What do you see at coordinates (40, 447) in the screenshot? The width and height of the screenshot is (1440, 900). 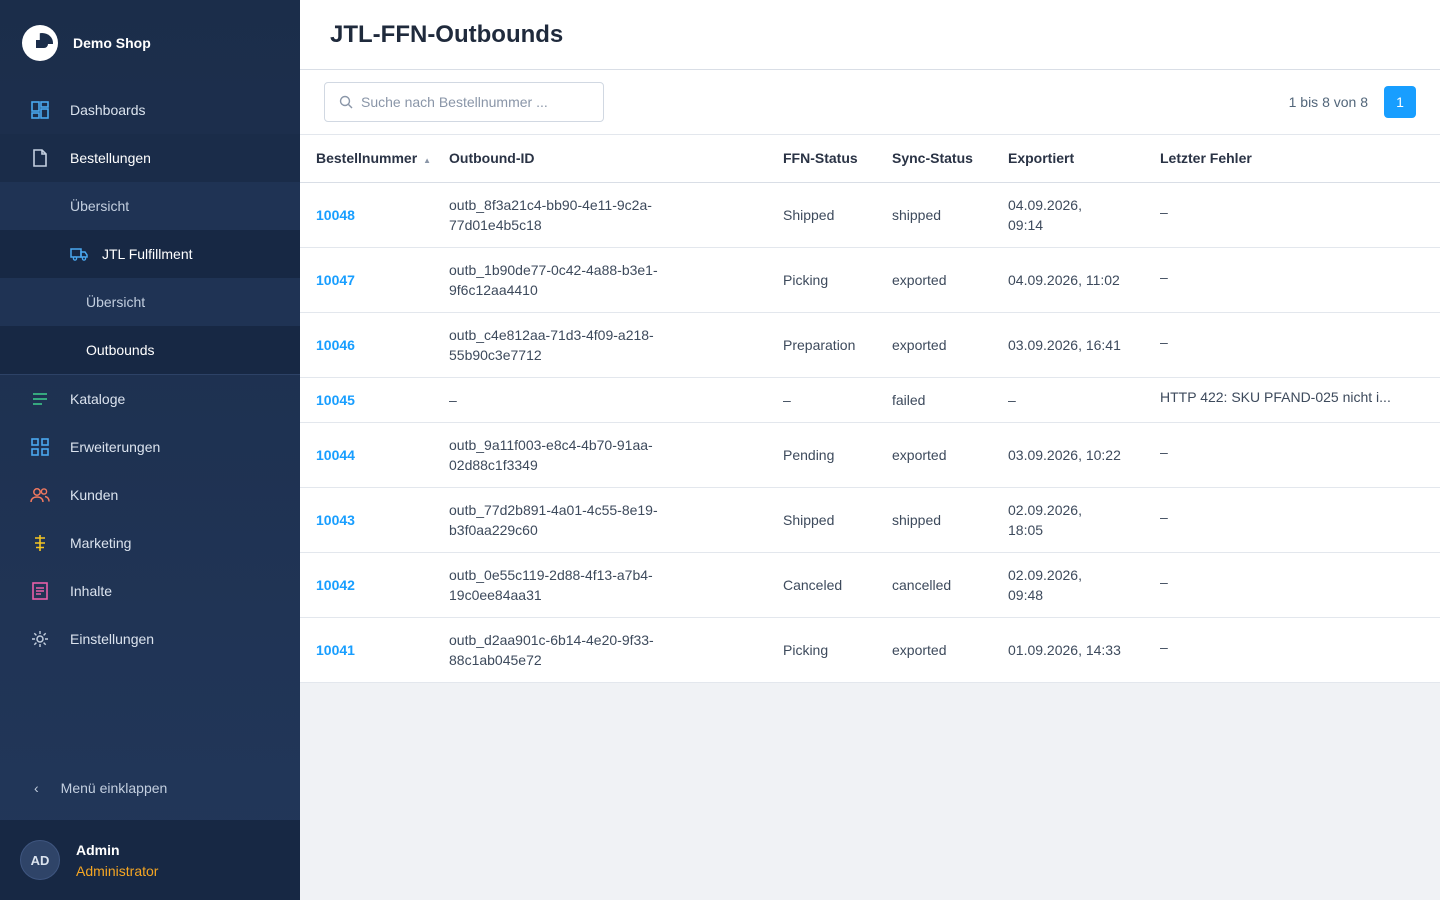 I see `grid-icon` at bounding box center [40, 447].